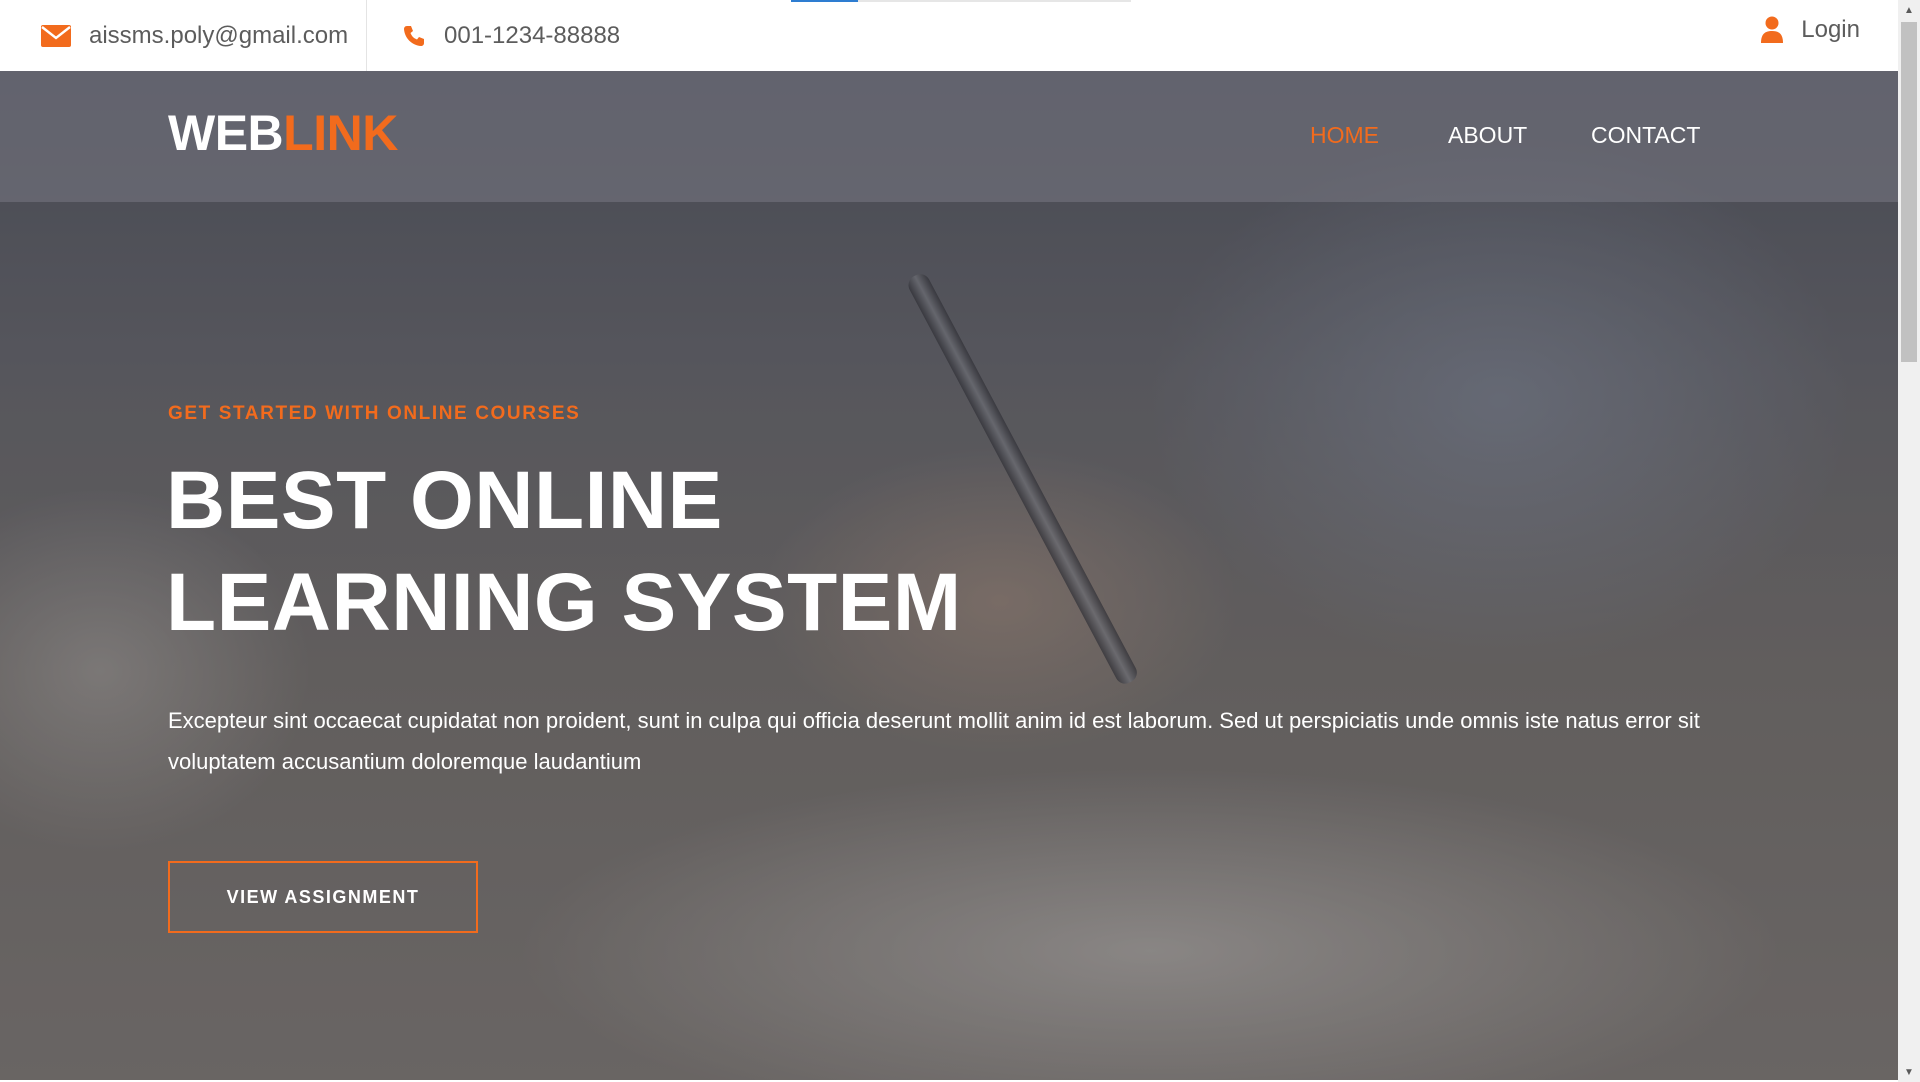 Image resolution: width=1920 pixels, height=1082 pixels. What do you see at coordinates (218, 36) in the screenshot?
I see `contact-email-text: aissms.poly@gmail.com` at bounding box center [218, 36].